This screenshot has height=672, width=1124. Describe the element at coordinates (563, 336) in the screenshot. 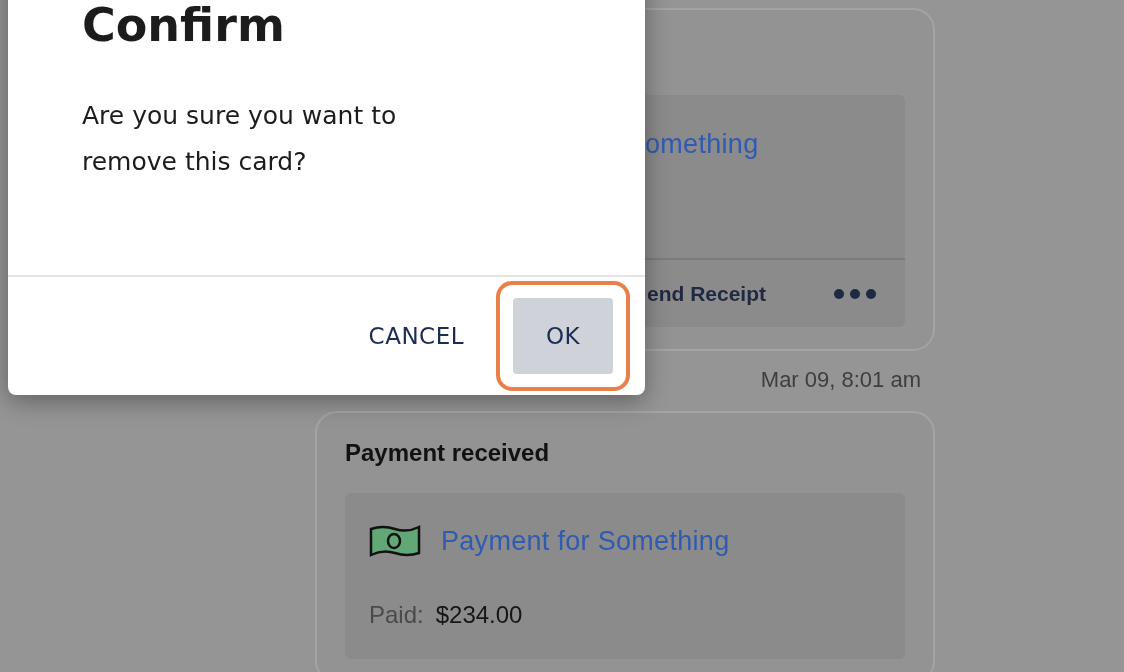

I see `ok-button: OK` at that location.